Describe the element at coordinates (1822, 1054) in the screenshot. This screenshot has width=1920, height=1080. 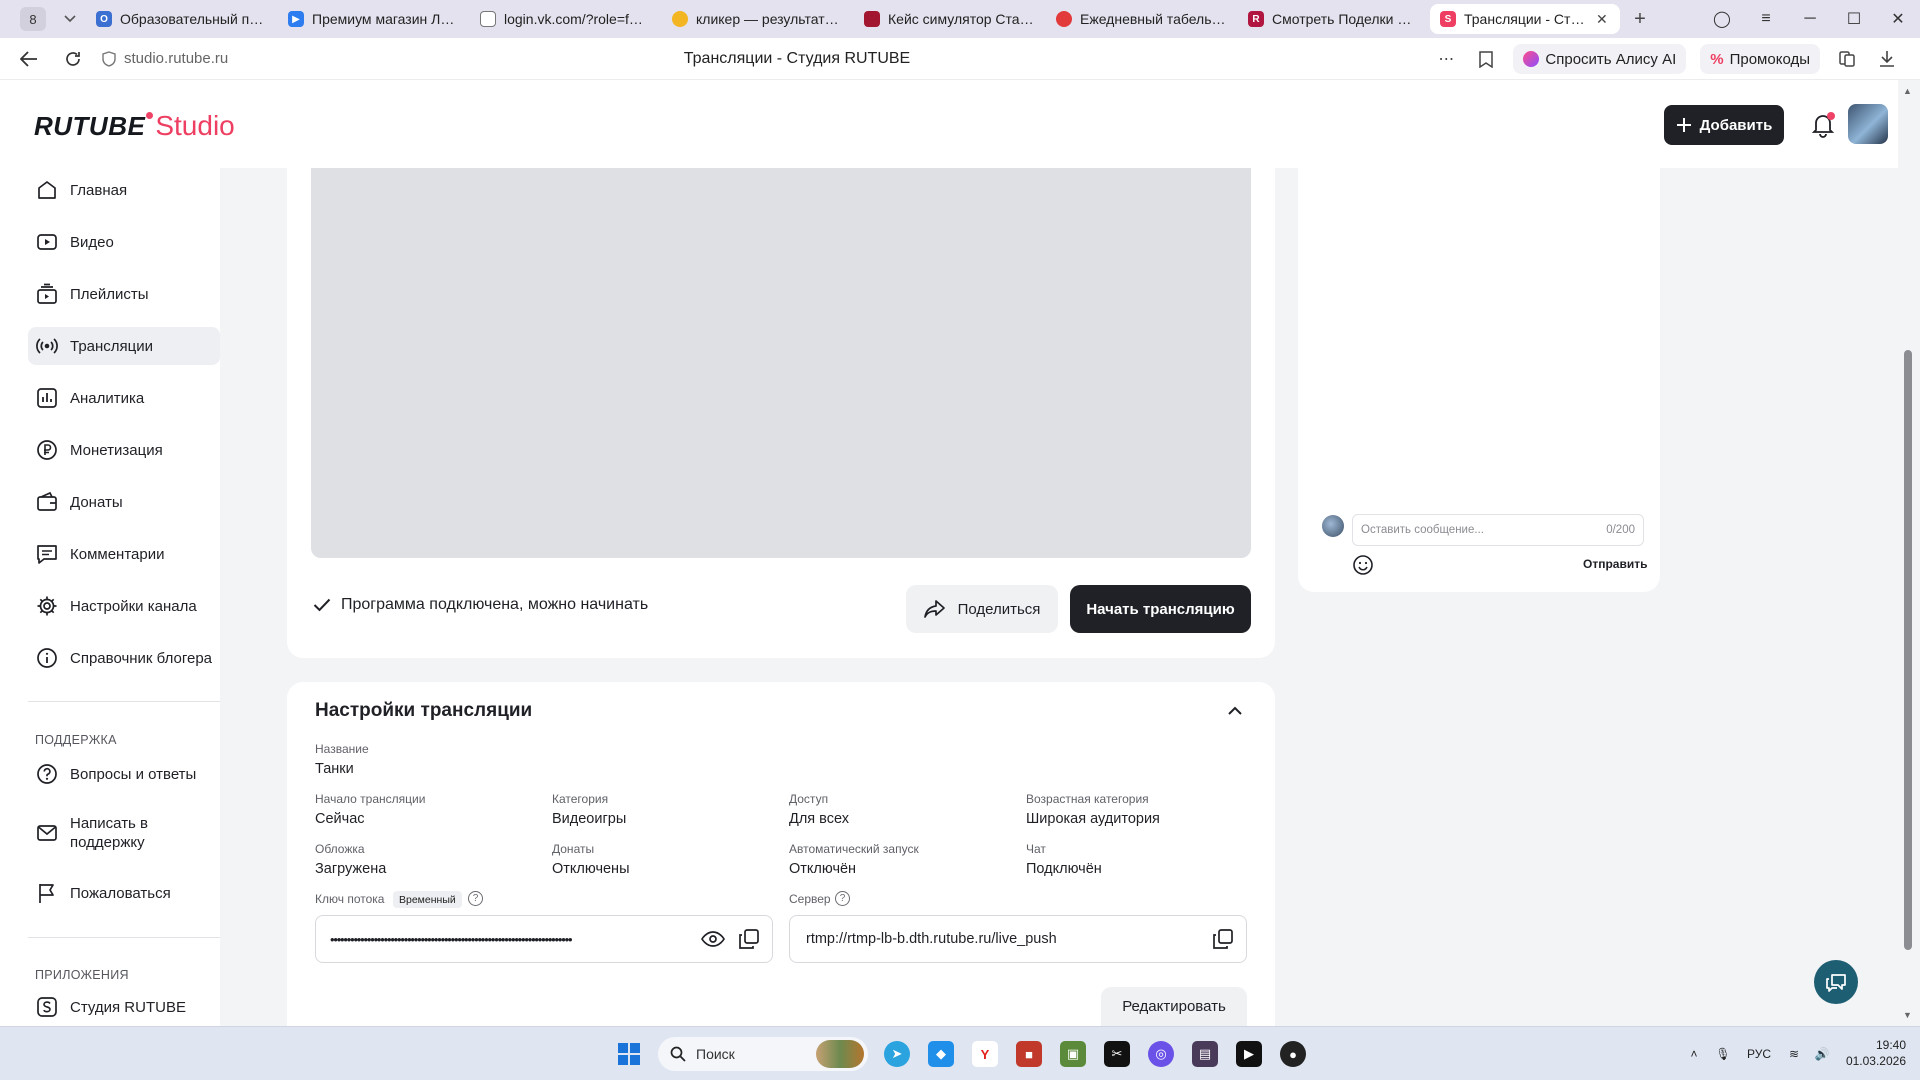
I see `volume-icon: 🔊` at that location.